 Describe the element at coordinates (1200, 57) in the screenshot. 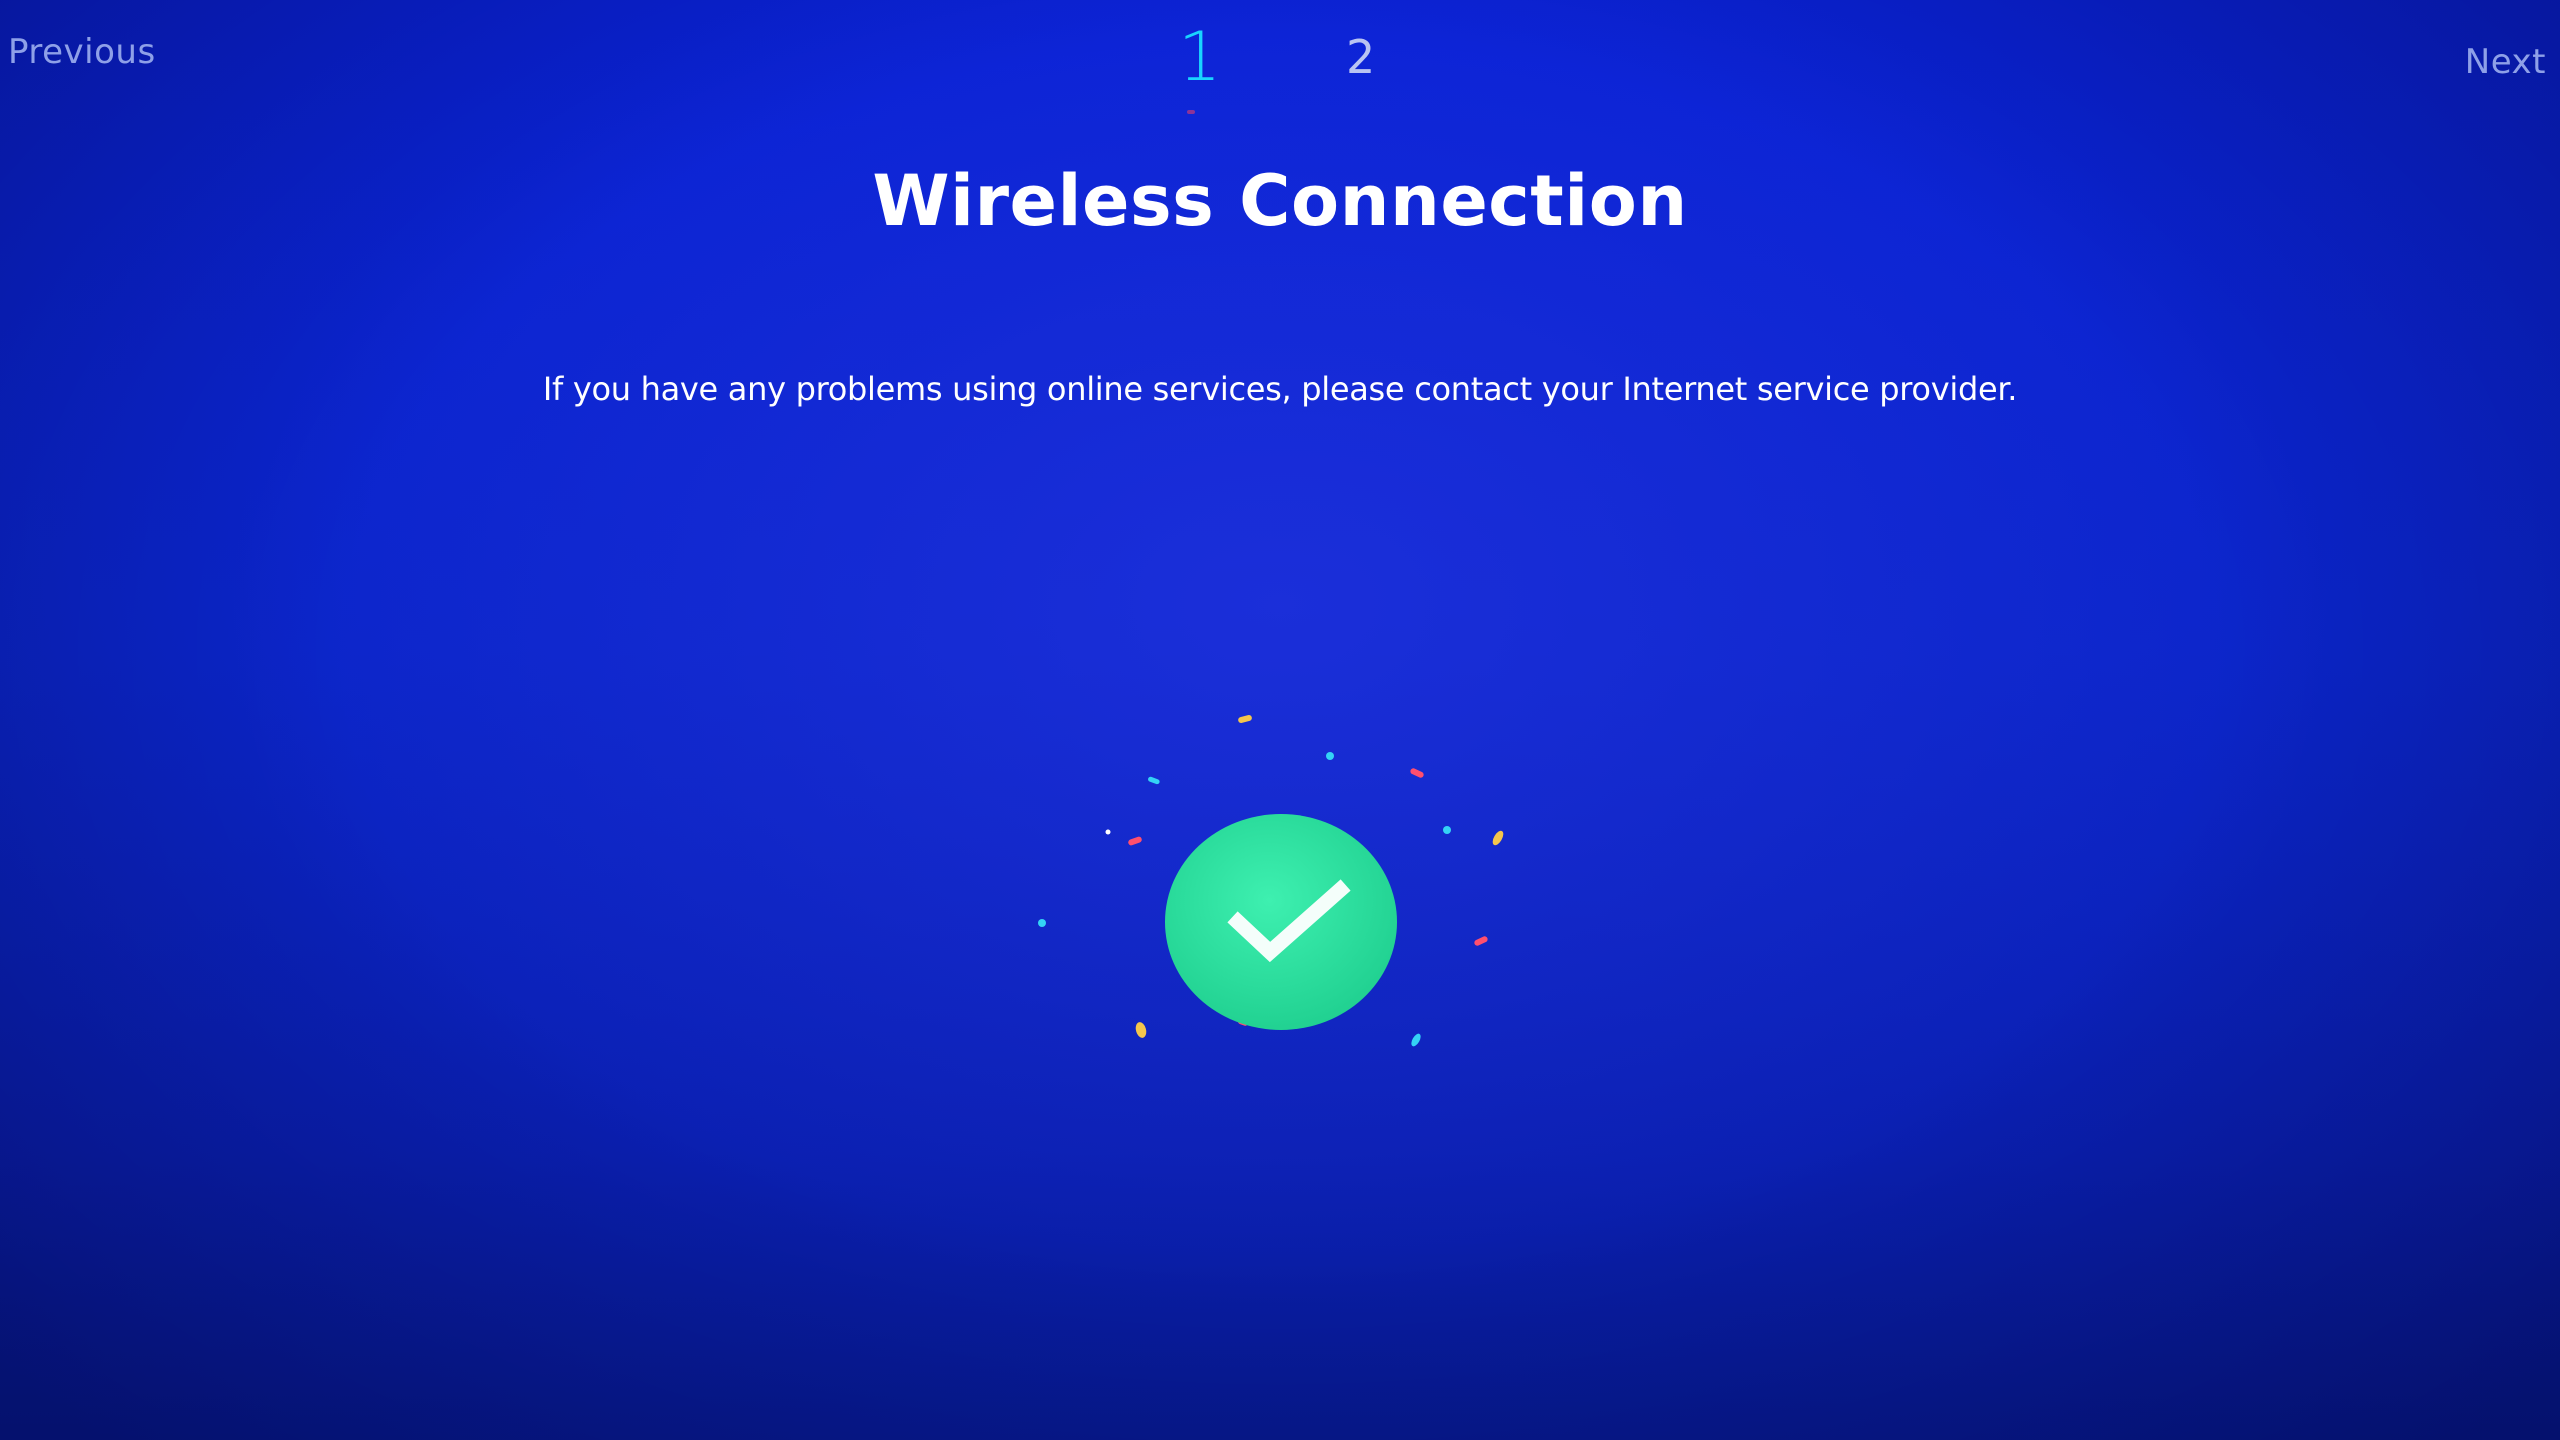

I see `step-1: 1` at that location.